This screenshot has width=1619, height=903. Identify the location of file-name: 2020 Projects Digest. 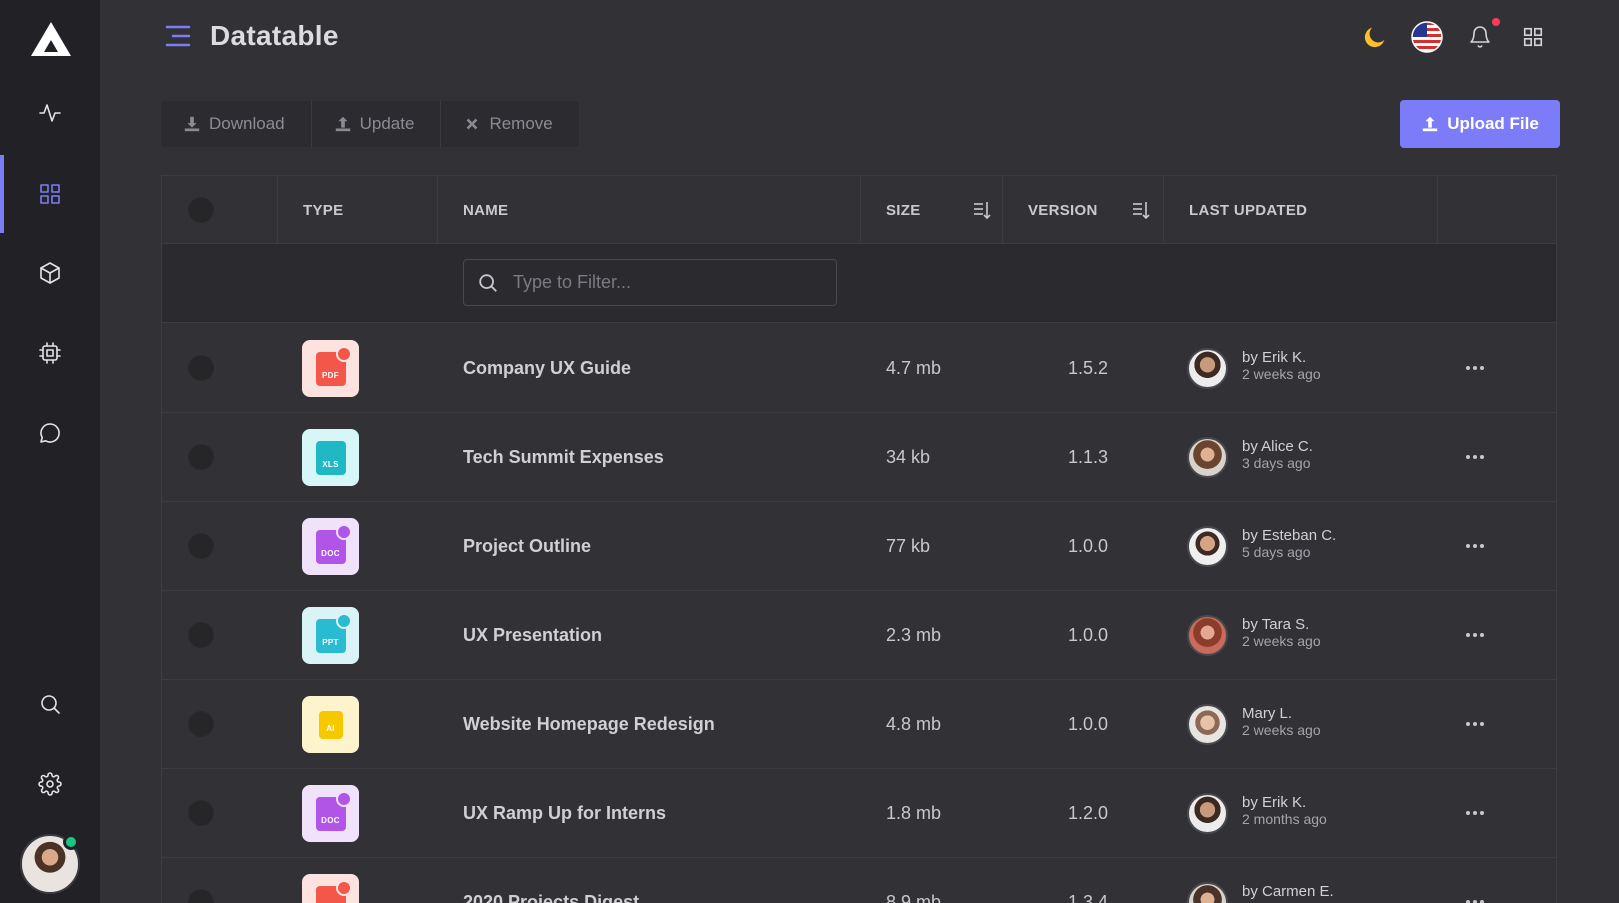
(551, 880).